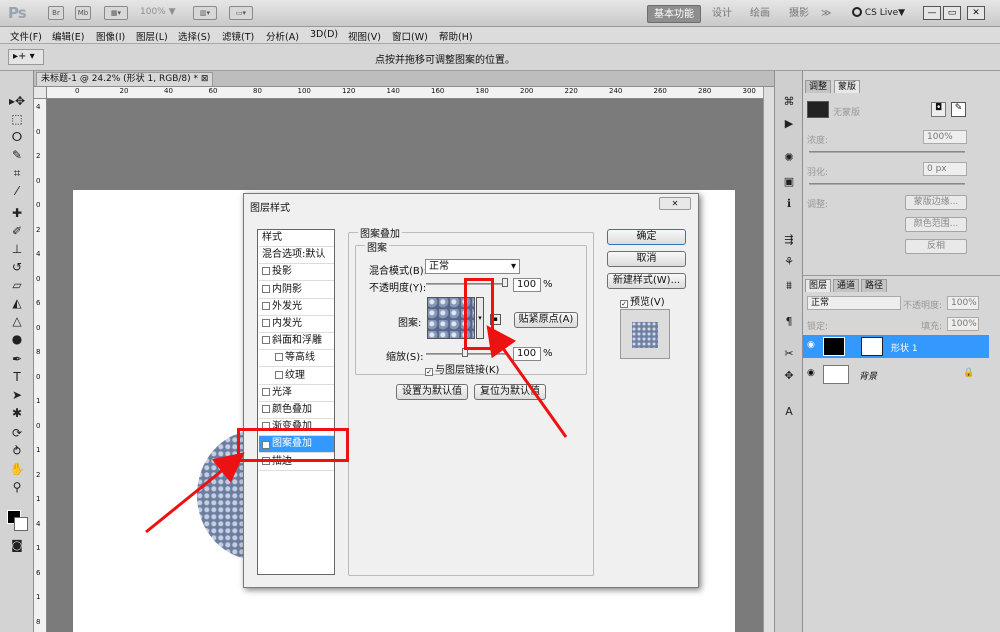  Describe the element at coordinates (356, 429) in the screenshot. I see `annotation-arrows` at that location.